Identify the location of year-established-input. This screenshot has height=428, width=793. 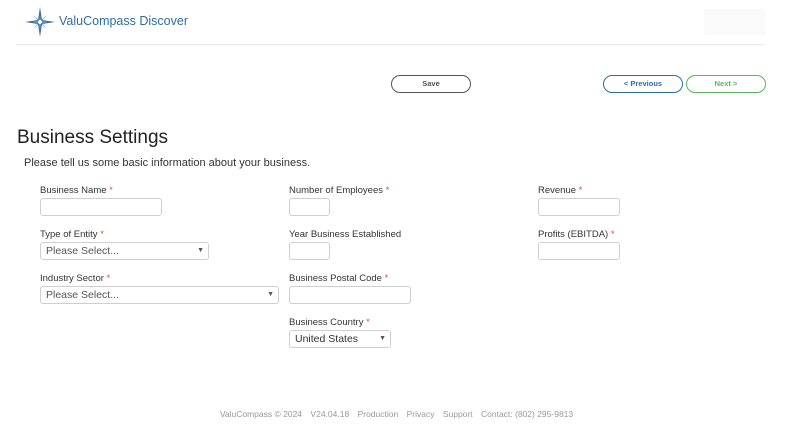
(309, 251).